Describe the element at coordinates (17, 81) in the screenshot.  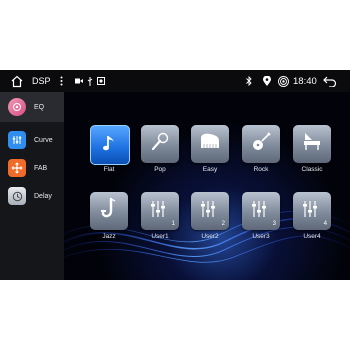
I see `home-icon` at that location.